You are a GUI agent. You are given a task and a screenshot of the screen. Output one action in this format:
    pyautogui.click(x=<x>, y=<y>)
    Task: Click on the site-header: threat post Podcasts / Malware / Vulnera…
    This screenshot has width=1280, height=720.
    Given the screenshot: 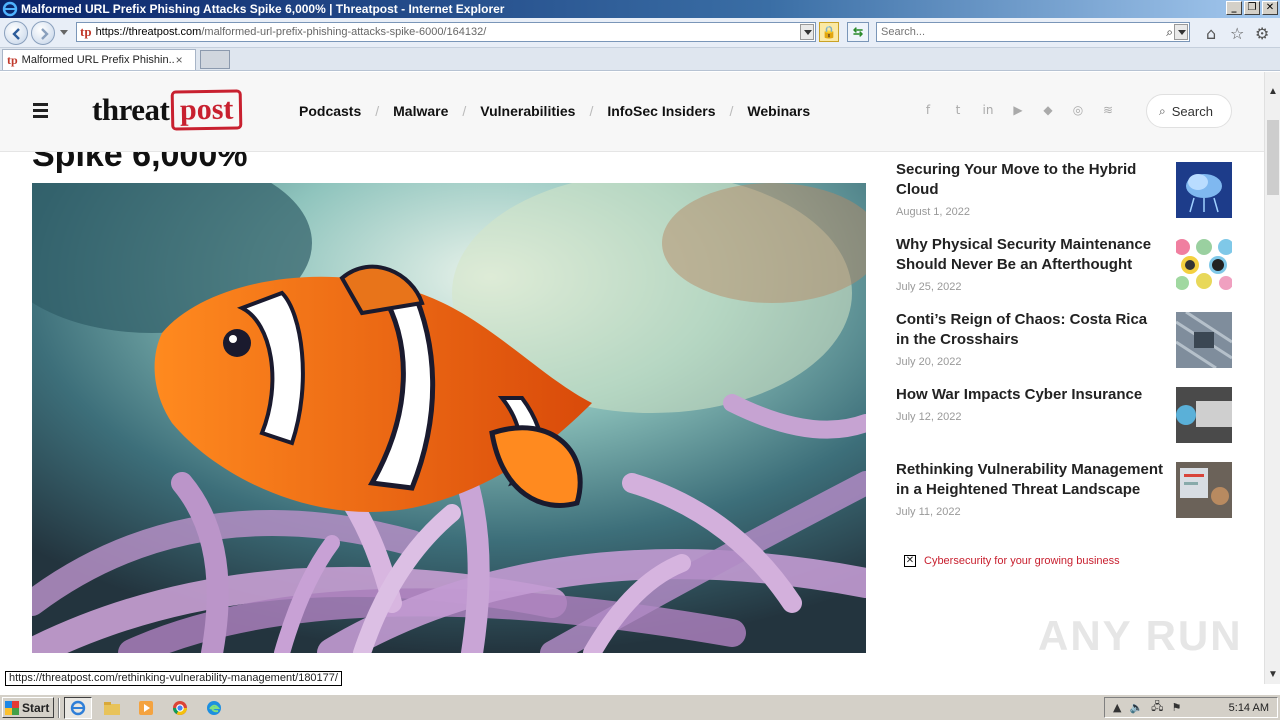 What is the action you would take?
    pyautogui.click(x=632, y=112)
    